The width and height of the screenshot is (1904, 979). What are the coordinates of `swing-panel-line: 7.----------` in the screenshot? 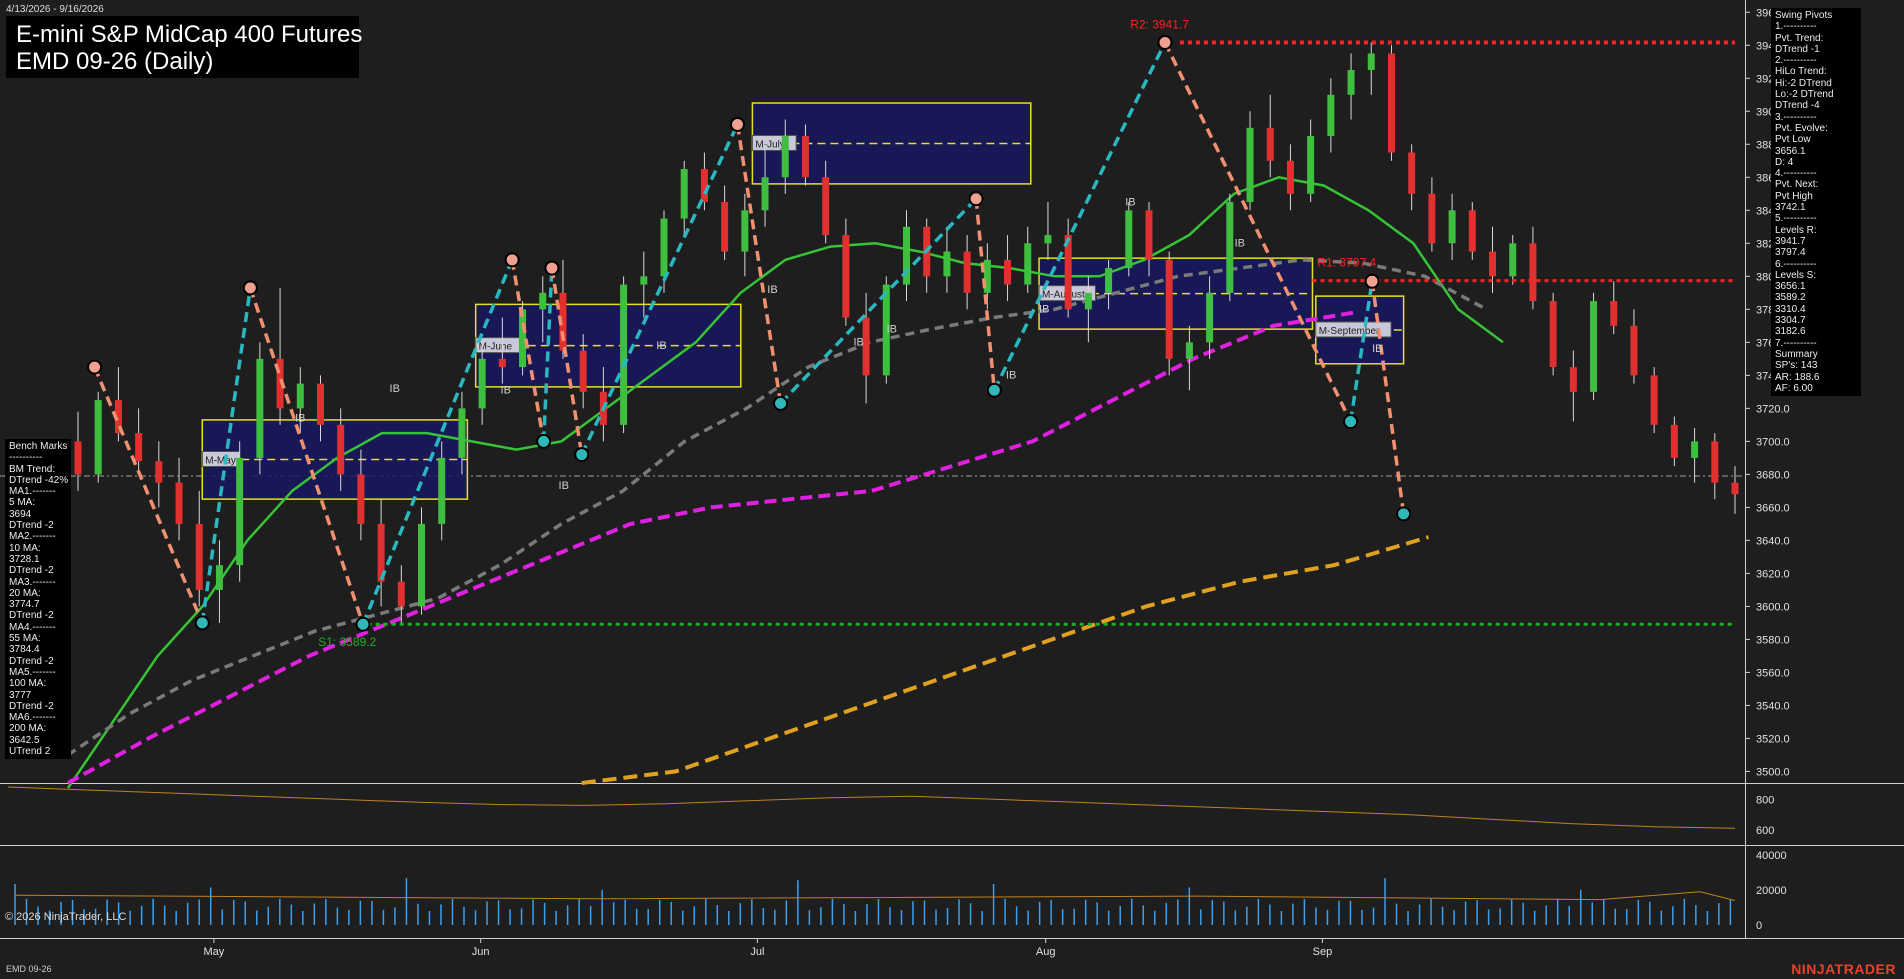 It's located at (1796, 343).